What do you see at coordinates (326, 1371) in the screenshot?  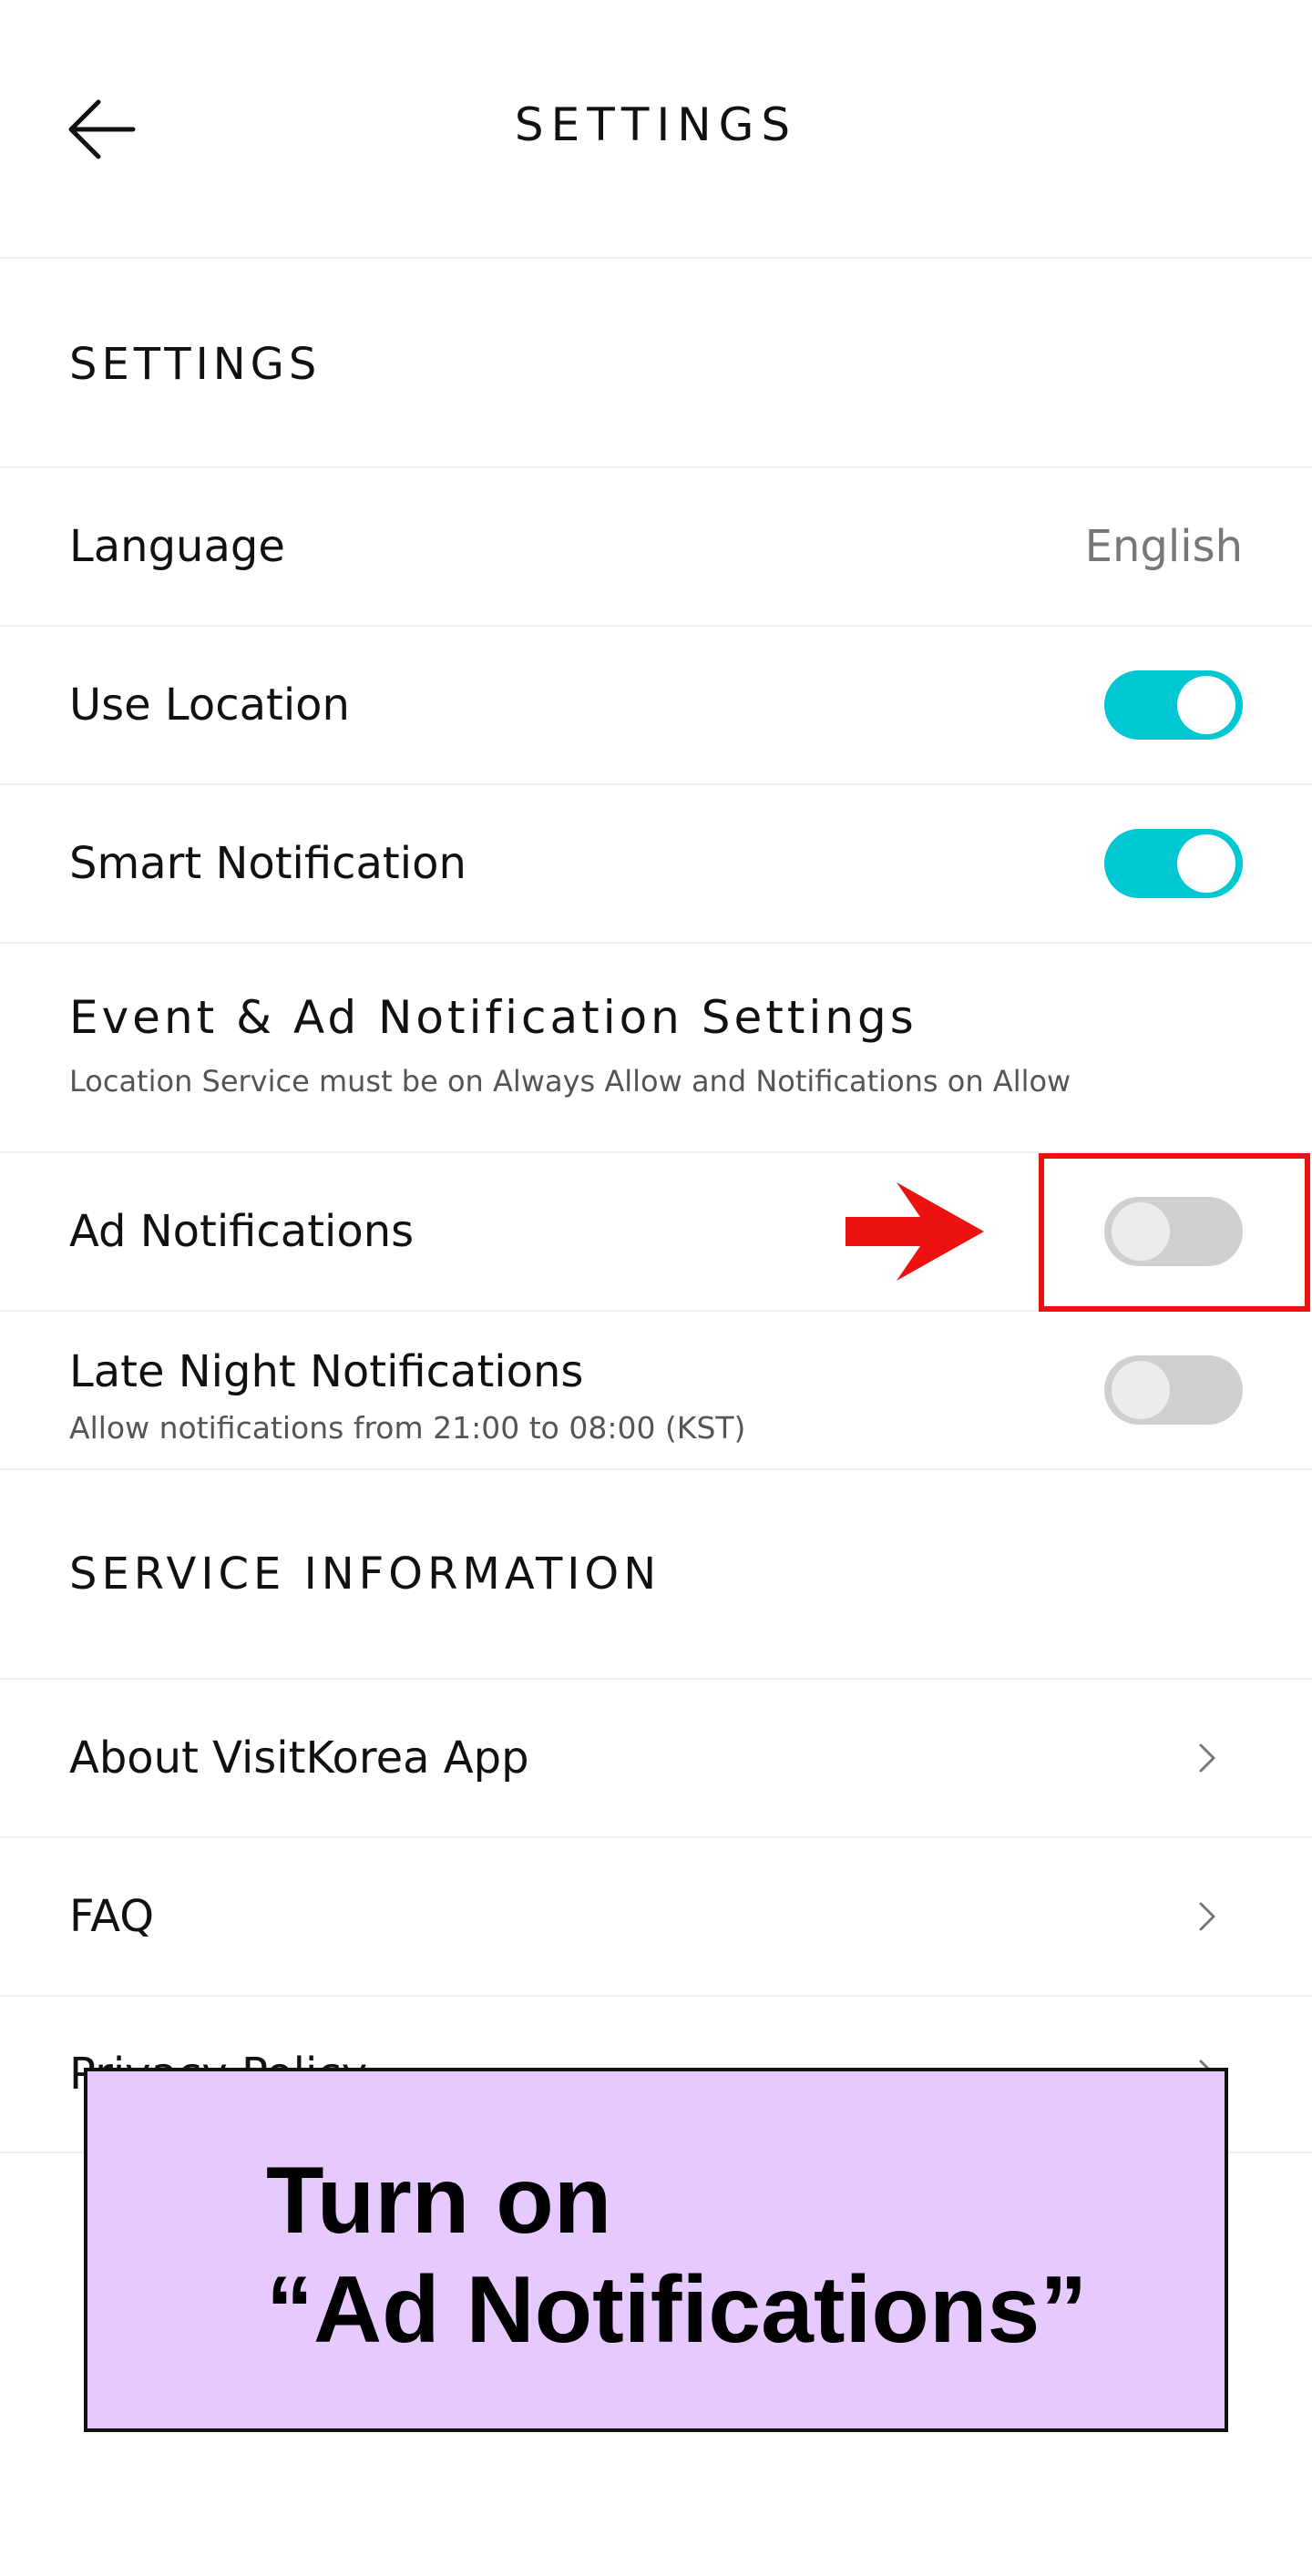 I see `late-night-label: Late Night Notifications` at bounding box center [326, 1371].